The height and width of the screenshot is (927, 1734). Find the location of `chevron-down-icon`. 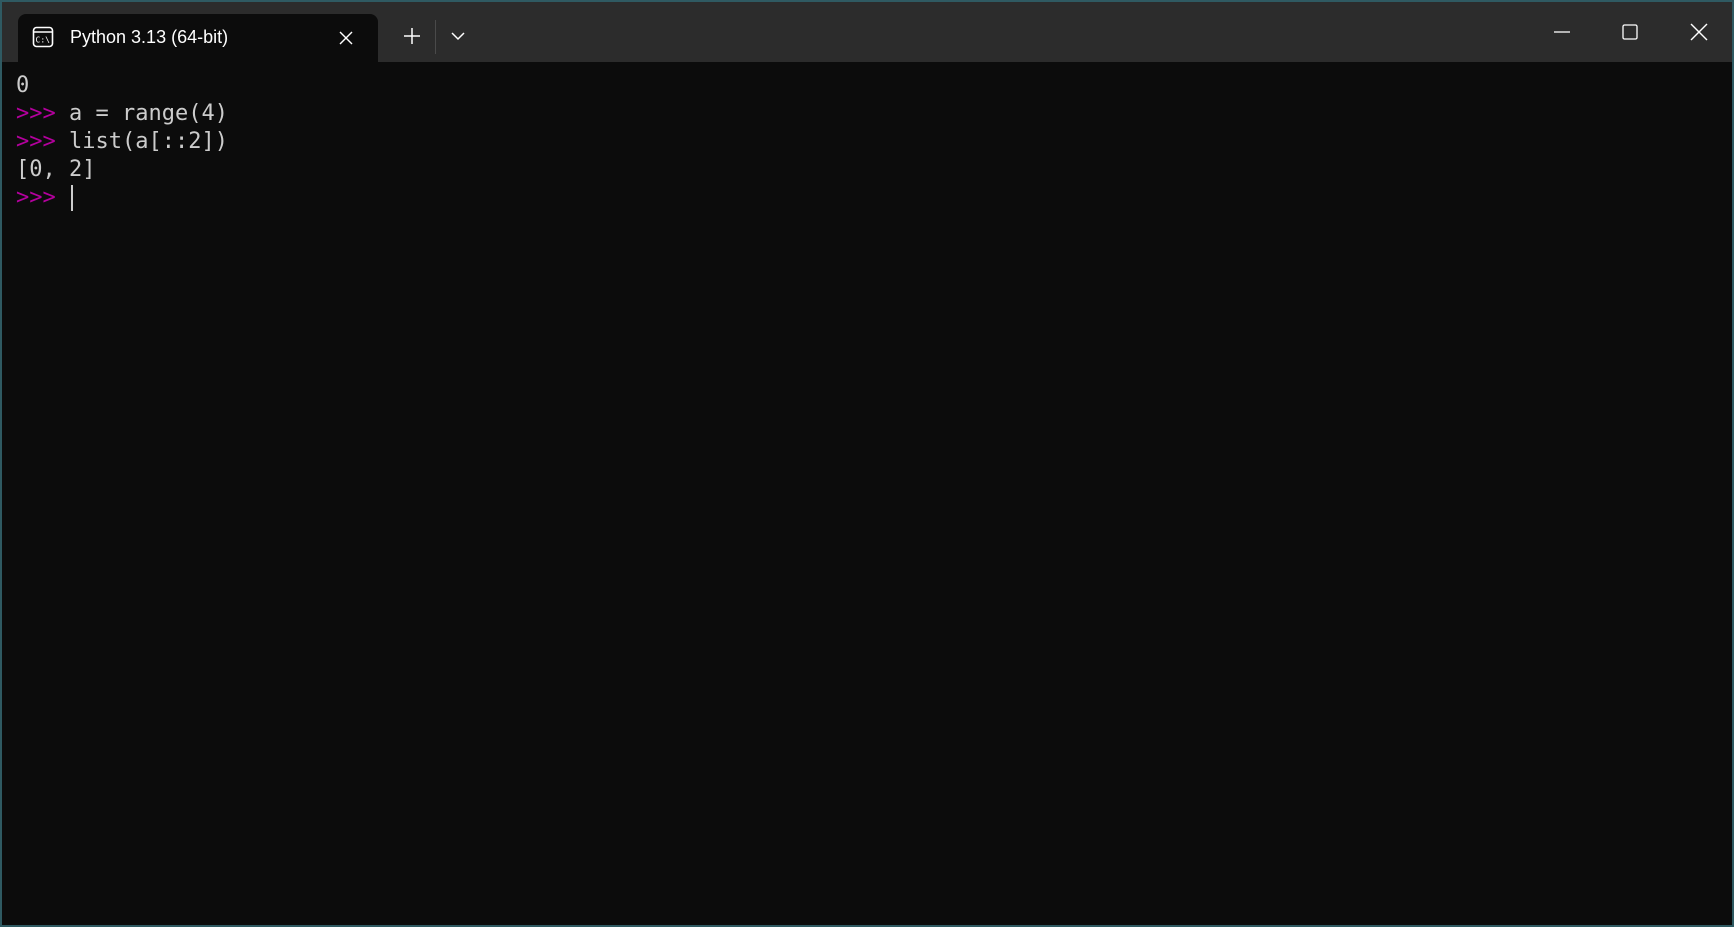

chevron-down-icon is located at coordinates (458, 36).